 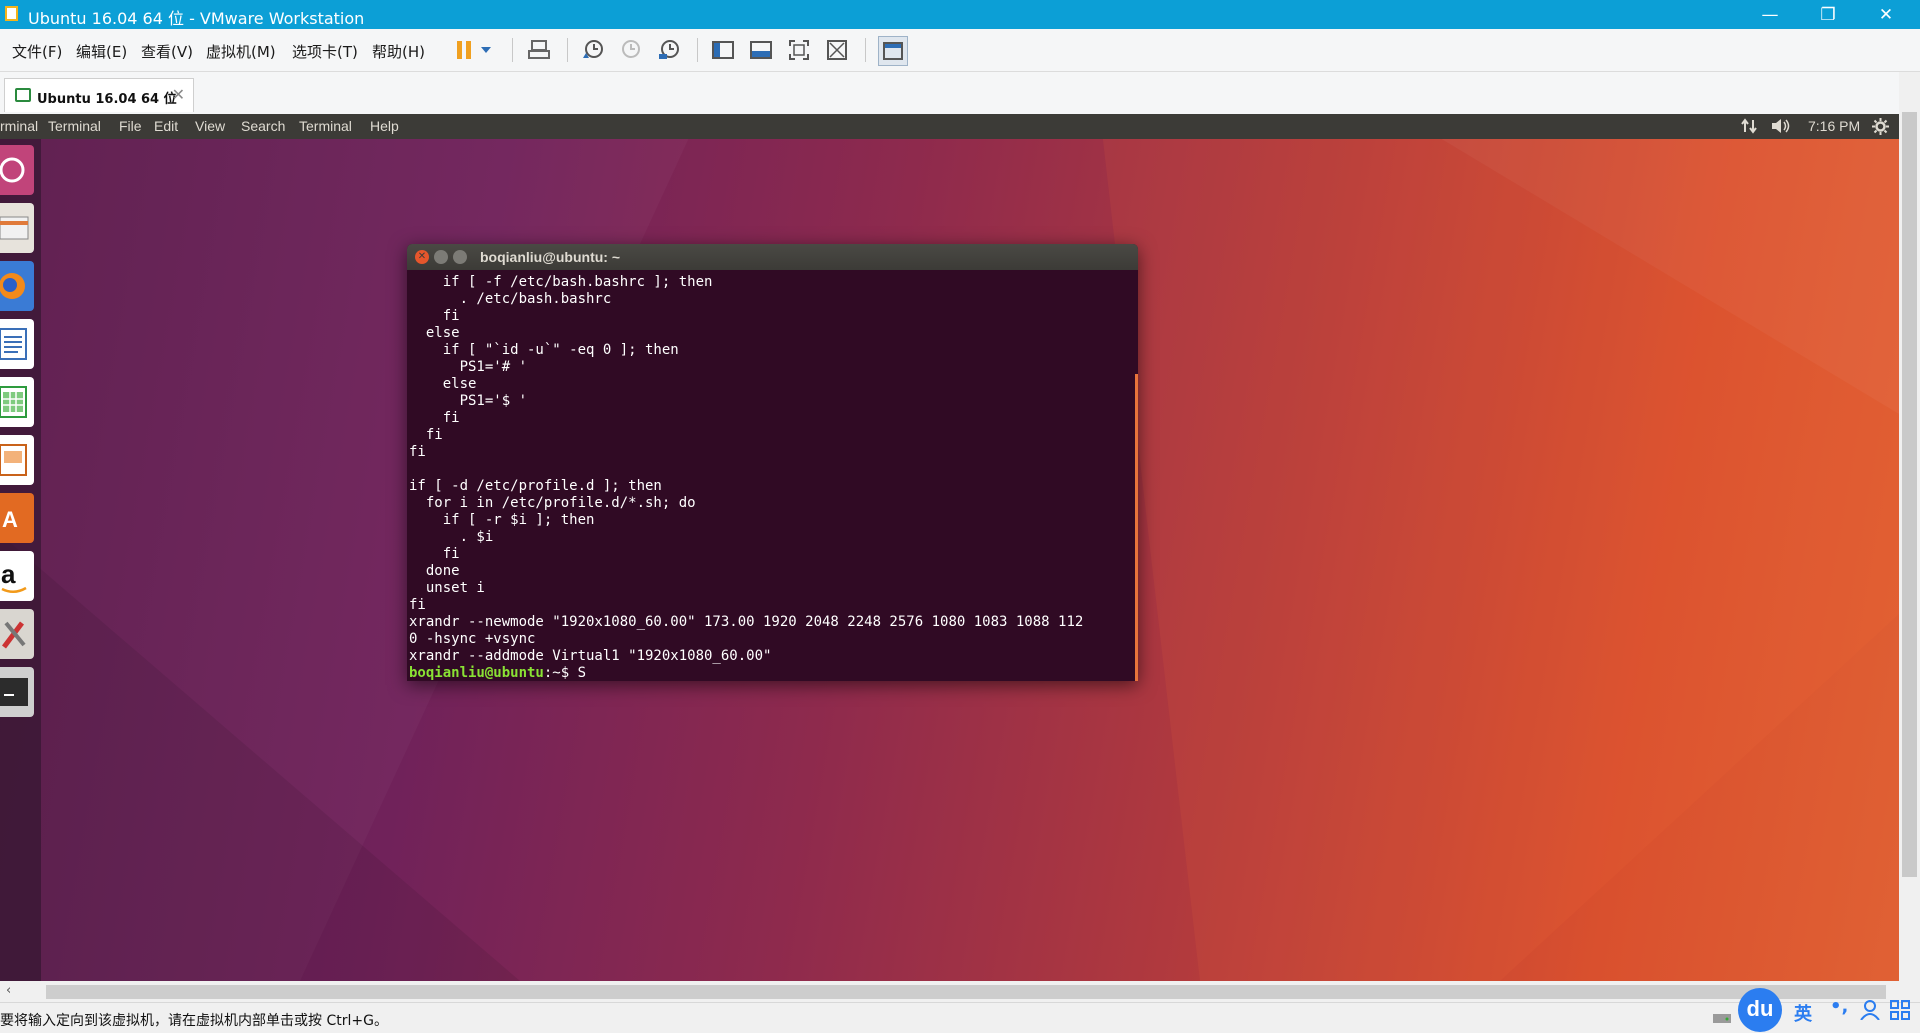 What do you see at coordinates (518, 520) in the screenshot?
I see `terminal-line: if [ -r $i ]; then` at bounding box center [518, 520].